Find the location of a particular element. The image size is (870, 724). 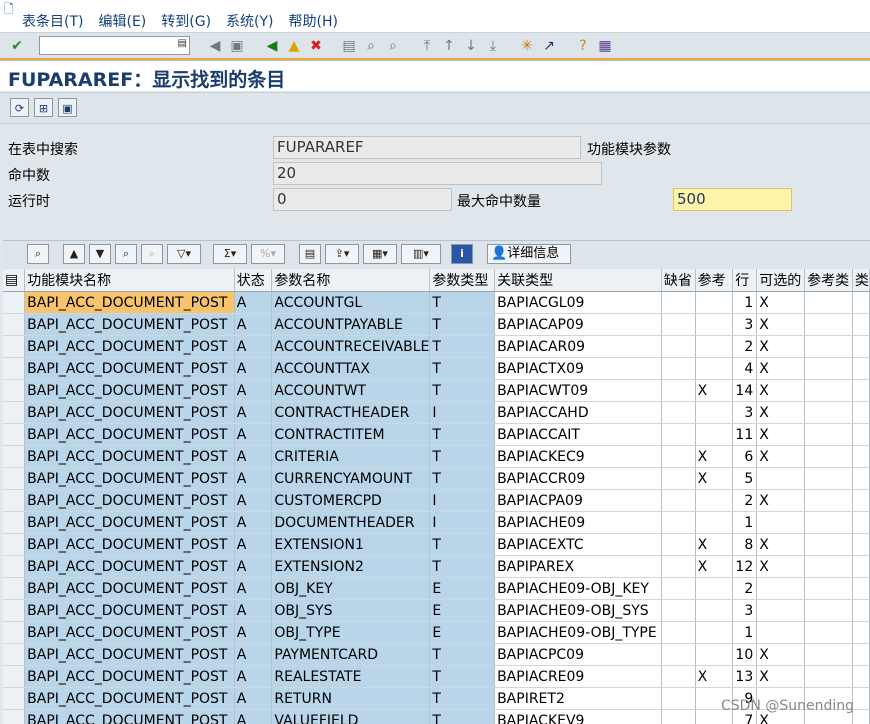

cell-ref-type: BAPIACCAIT is located at coordinates (578, 434).